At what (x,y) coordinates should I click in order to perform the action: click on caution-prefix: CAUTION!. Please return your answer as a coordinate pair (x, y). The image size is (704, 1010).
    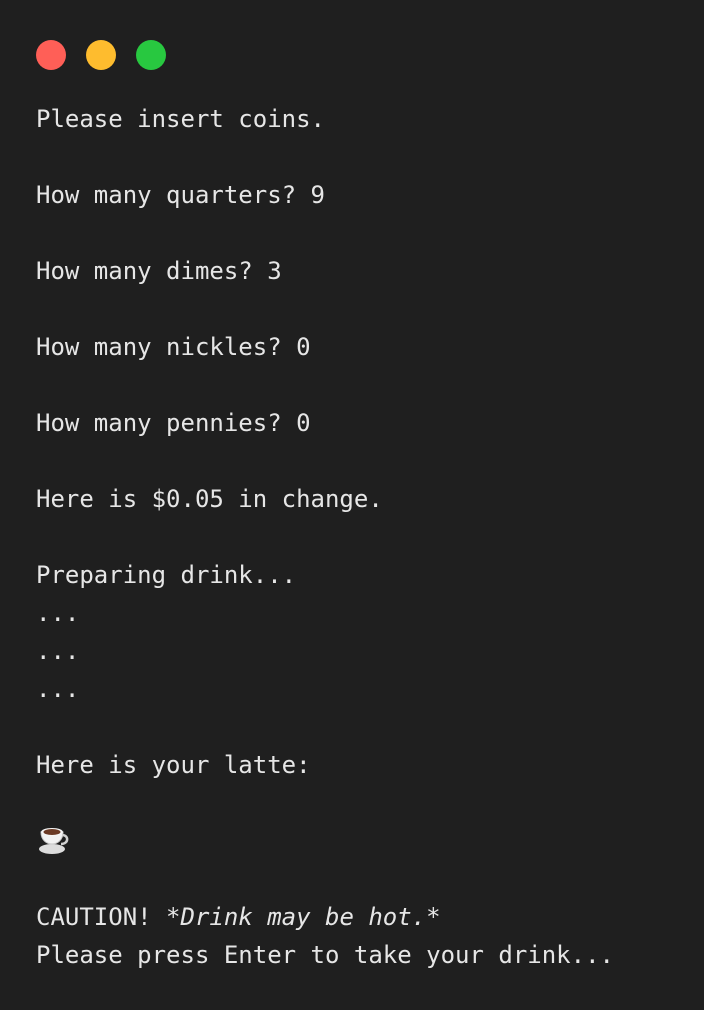
    Looking at the image, I should click on (101, 917).